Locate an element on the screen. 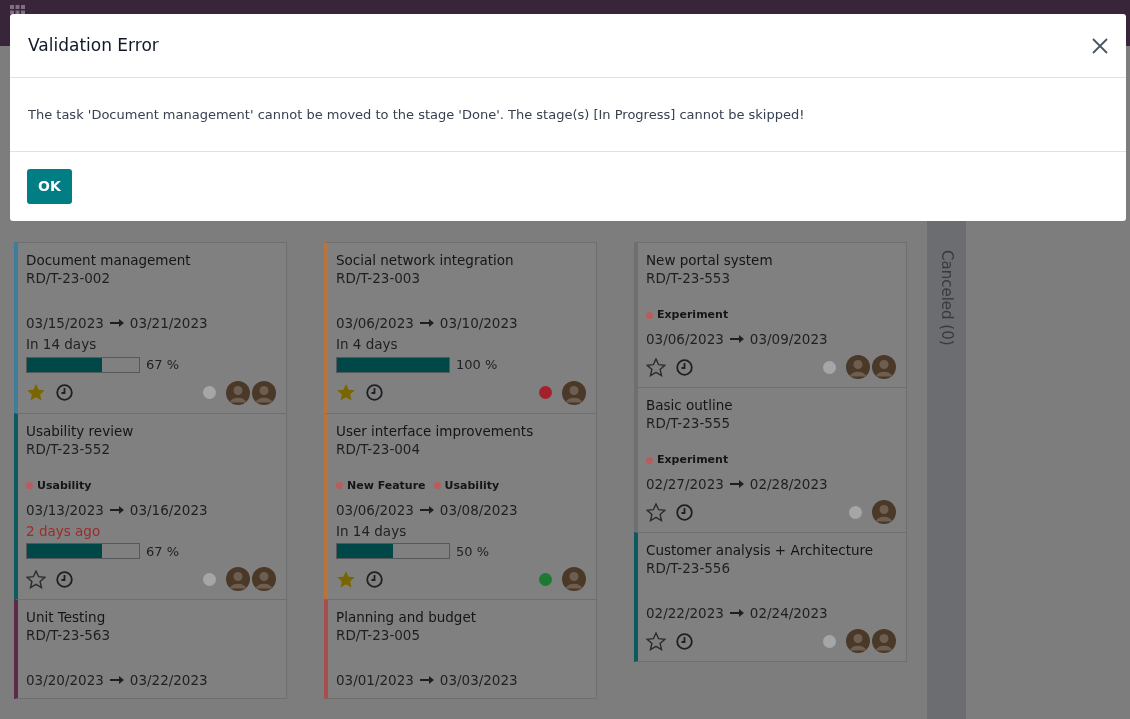 This screenshot has height=719, width=1130. ok-button: OK is located at coordinates (49, 186).